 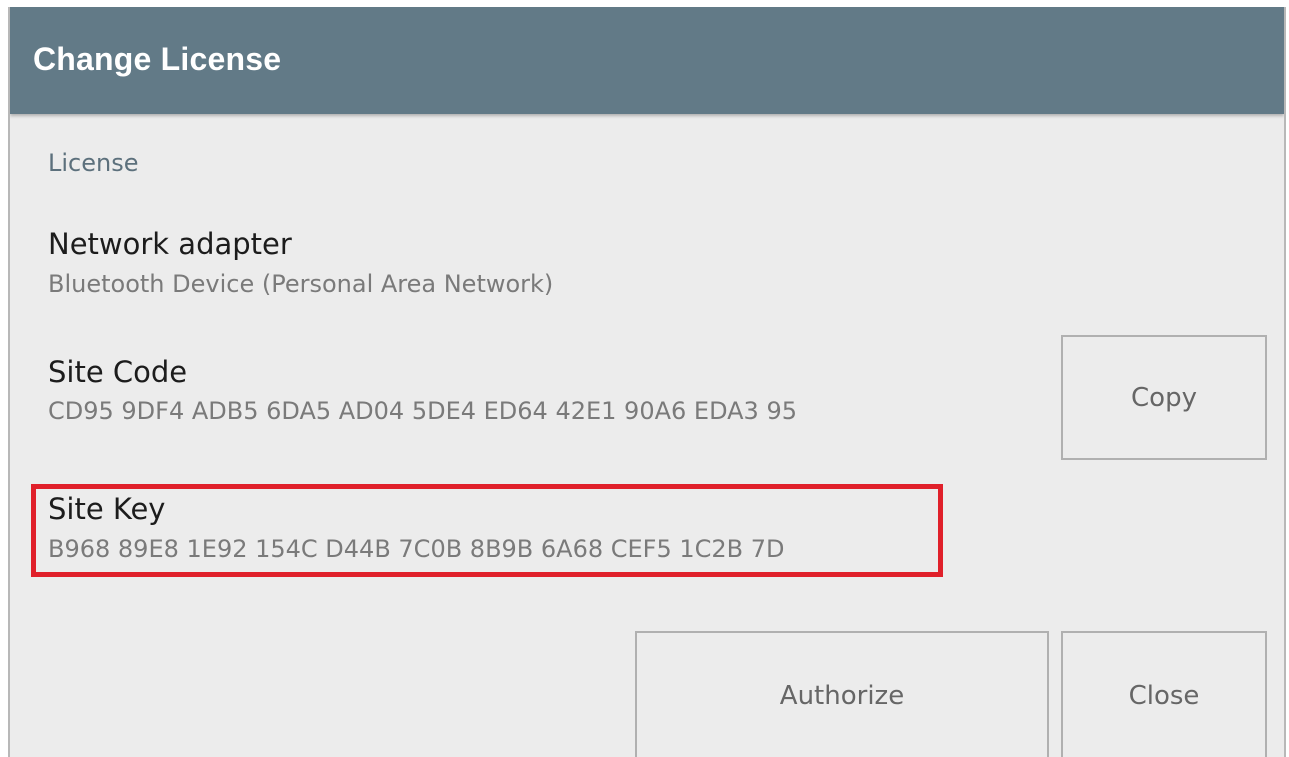 I want to click on close-button: Close, so click(x=1164, y=694).